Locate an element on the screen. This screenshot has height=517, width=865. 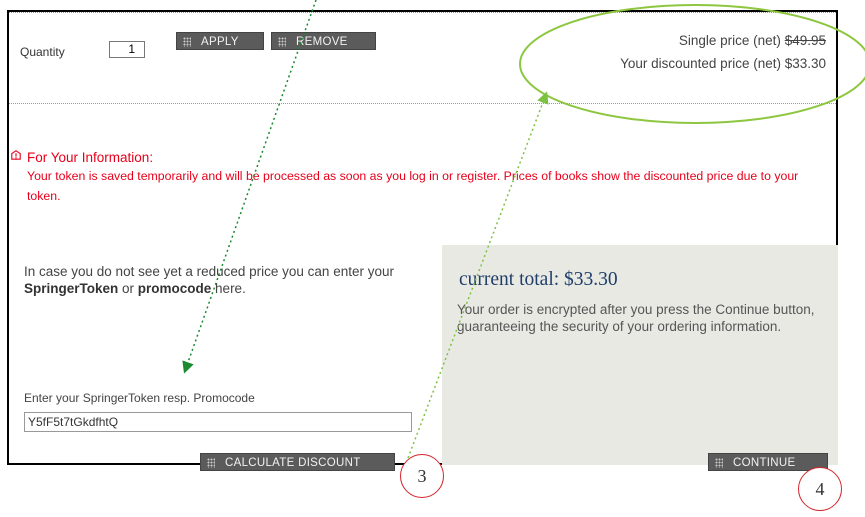
top-divider is located at coordinates (422, 12).